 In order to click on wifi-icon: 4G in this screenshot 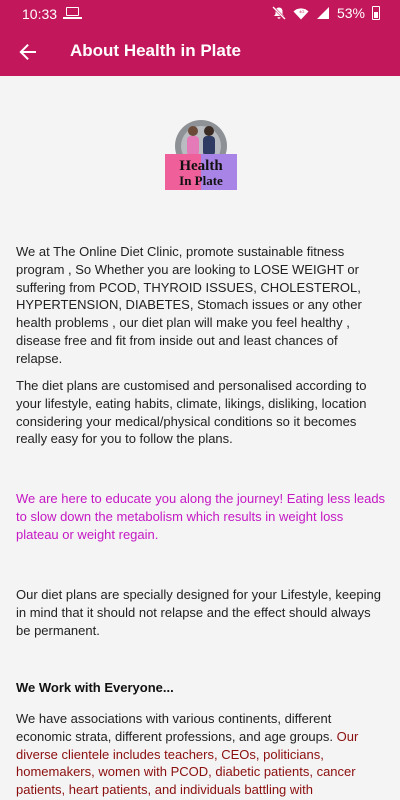, I will do `click(301, 13)`.